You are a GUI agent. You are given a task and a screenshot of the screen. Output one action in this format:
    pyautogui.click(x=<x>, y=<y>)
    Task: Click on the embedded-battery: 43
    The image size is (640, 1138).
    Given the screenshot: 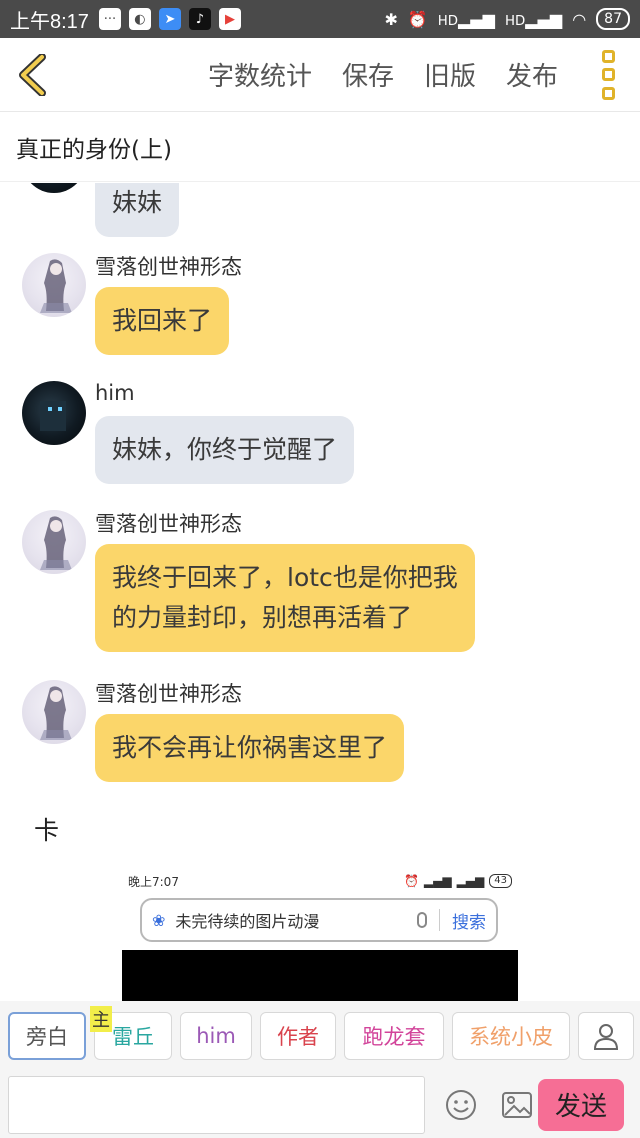 What is the action you would take?
    pyautogui.click(x=500, y=881)
    